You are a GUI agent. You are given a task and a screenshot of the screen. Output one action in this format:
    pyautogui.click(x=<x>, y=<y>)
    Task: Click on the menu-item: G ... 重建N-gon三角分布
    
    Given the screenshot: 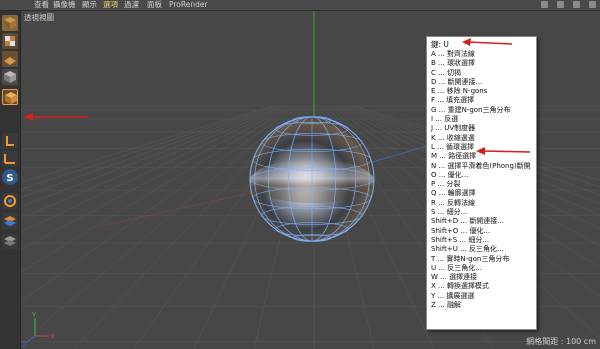 What is the action you would take?
    pyautogui.click(x=481, y=110)
    